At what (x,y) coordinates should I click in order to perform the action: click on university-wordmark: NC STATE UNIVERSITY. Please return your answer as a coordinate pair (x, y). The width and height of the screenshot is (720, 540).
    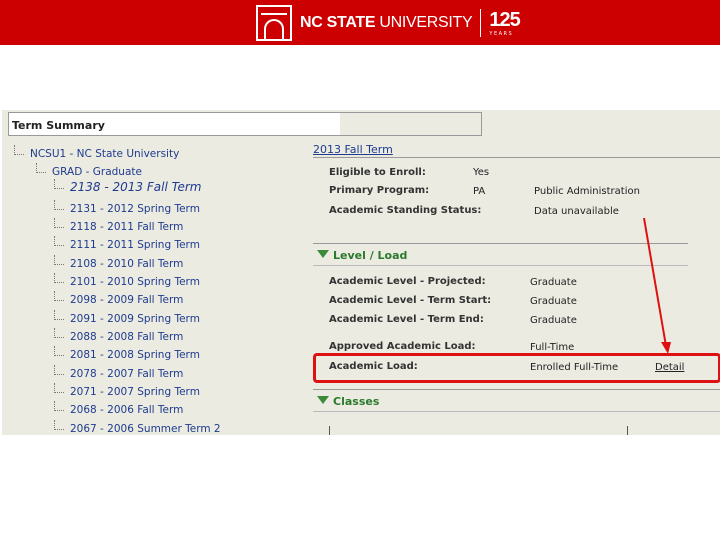
    Looking at the image, I should click on (386, 23).